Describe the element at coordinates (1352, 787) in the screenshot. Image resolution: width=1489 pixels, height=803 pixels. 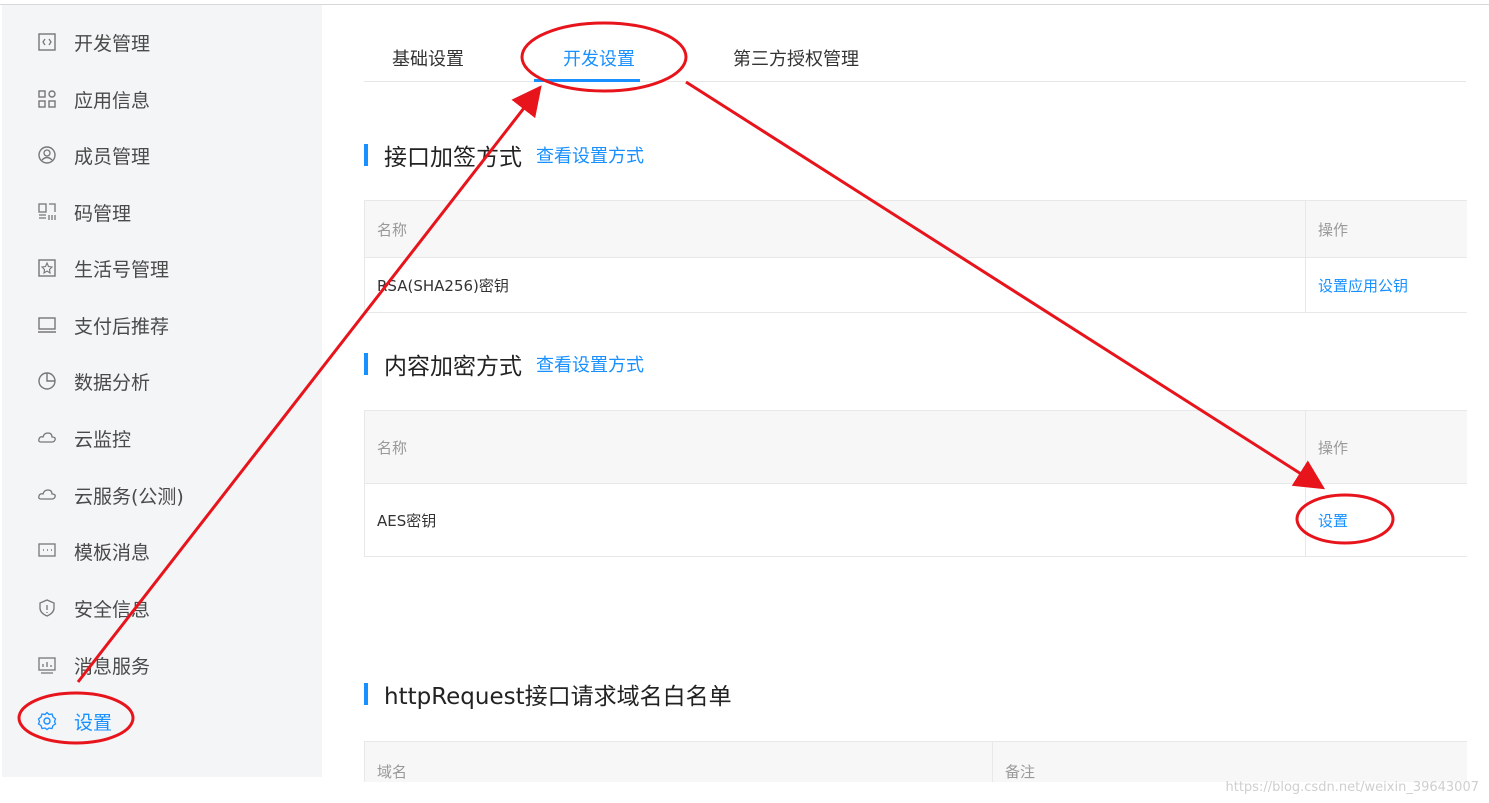
I see `watermark: https://blog.csdn.net/weixin_39643007` at that location.